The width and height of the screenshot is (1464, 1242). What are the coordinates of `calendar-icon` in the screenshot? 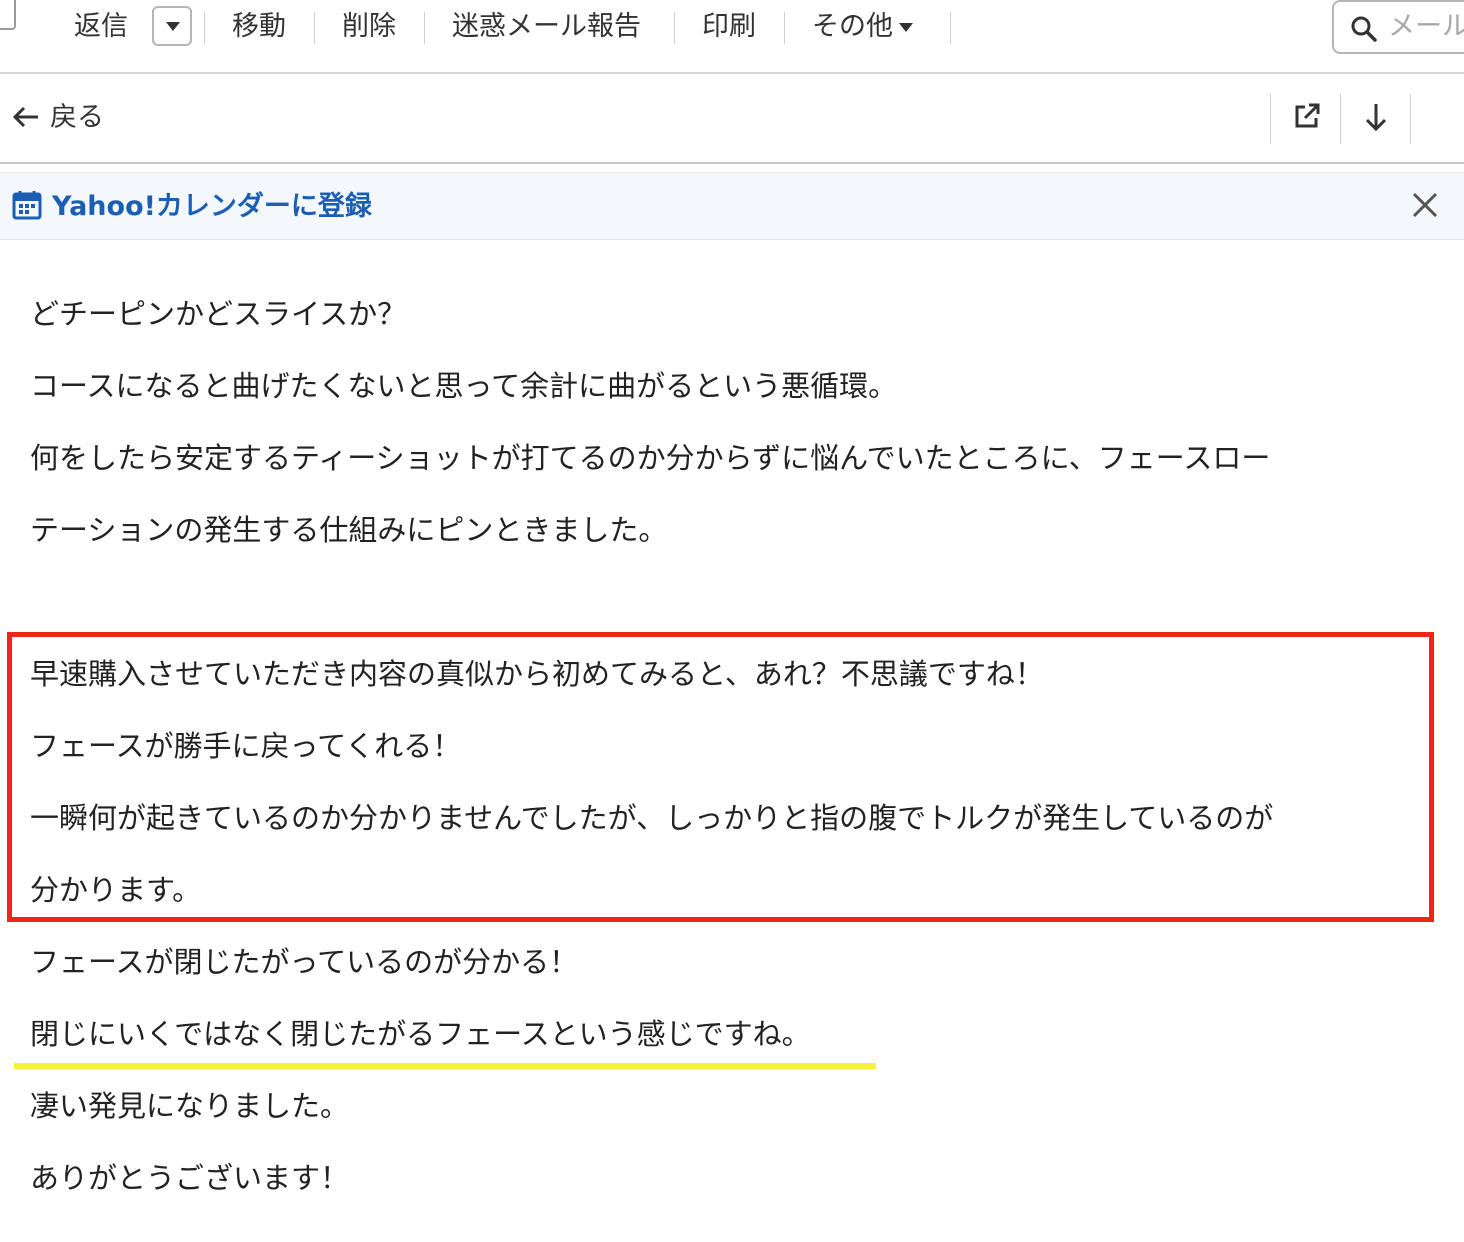 It's located at (27, 205).